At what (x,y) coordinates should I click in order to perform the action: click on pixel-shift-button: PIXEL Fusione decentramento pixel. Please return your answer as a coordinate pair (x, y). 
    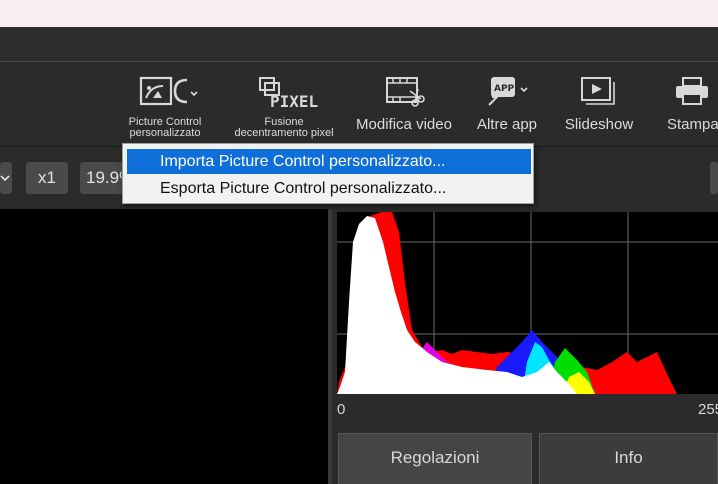
    Looking at the image, I should click on (284, 104).